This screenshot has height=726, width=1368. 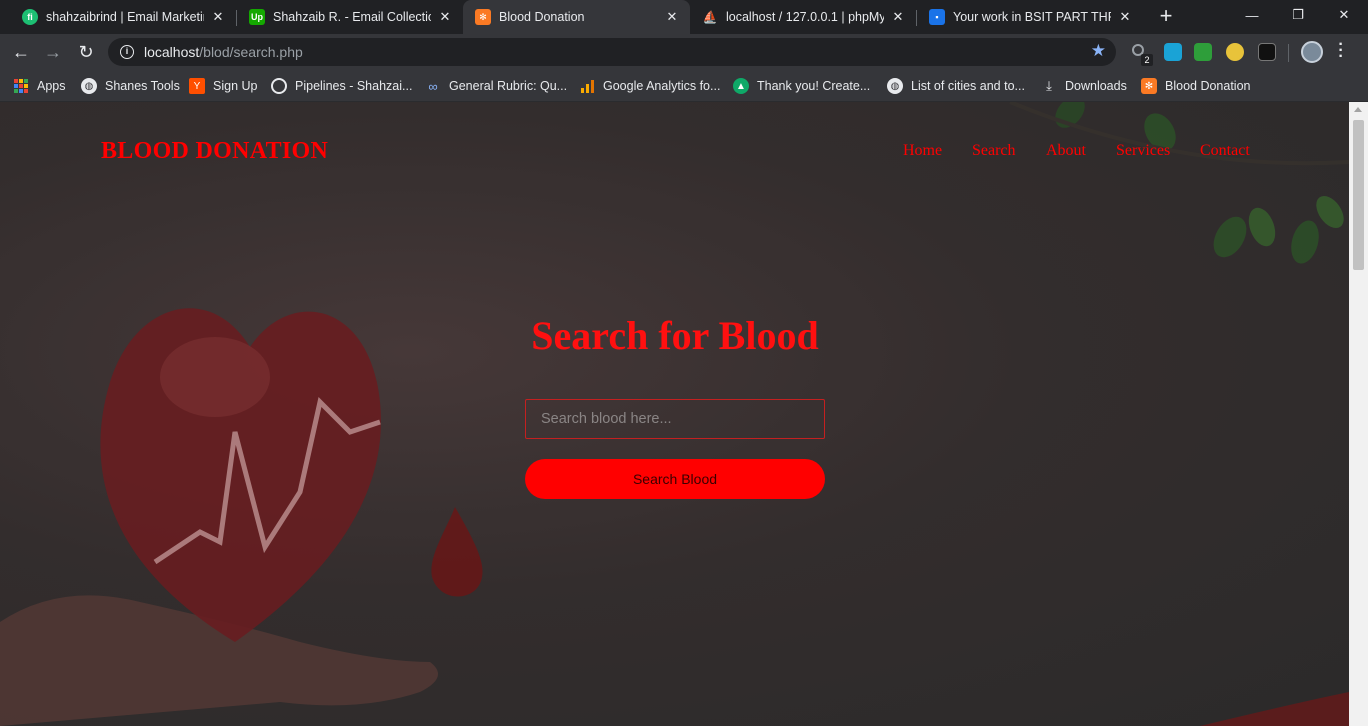 What do you see at coordinates (257, 17) in the screenshot?
I see `upwork-icon: Up` at bounding box center [257, 17].